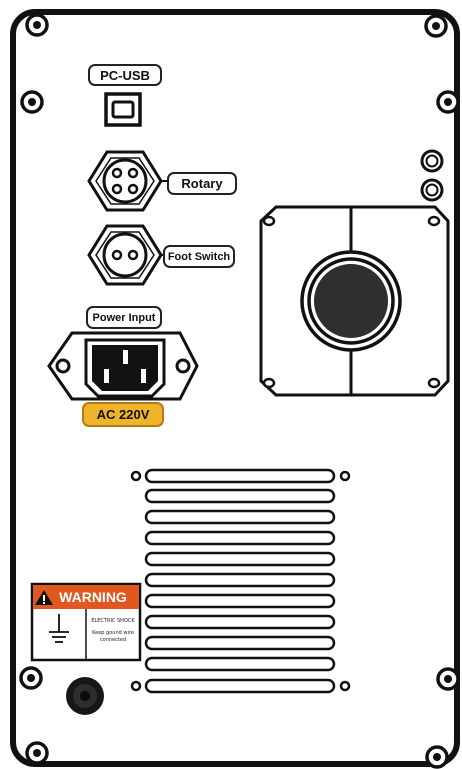 The height and width of the screenshot is (769, 462). What do you see at coordinates (31, 678) in the screenshot?
I see `screw-lower-left` at bounding box center [31, 678].